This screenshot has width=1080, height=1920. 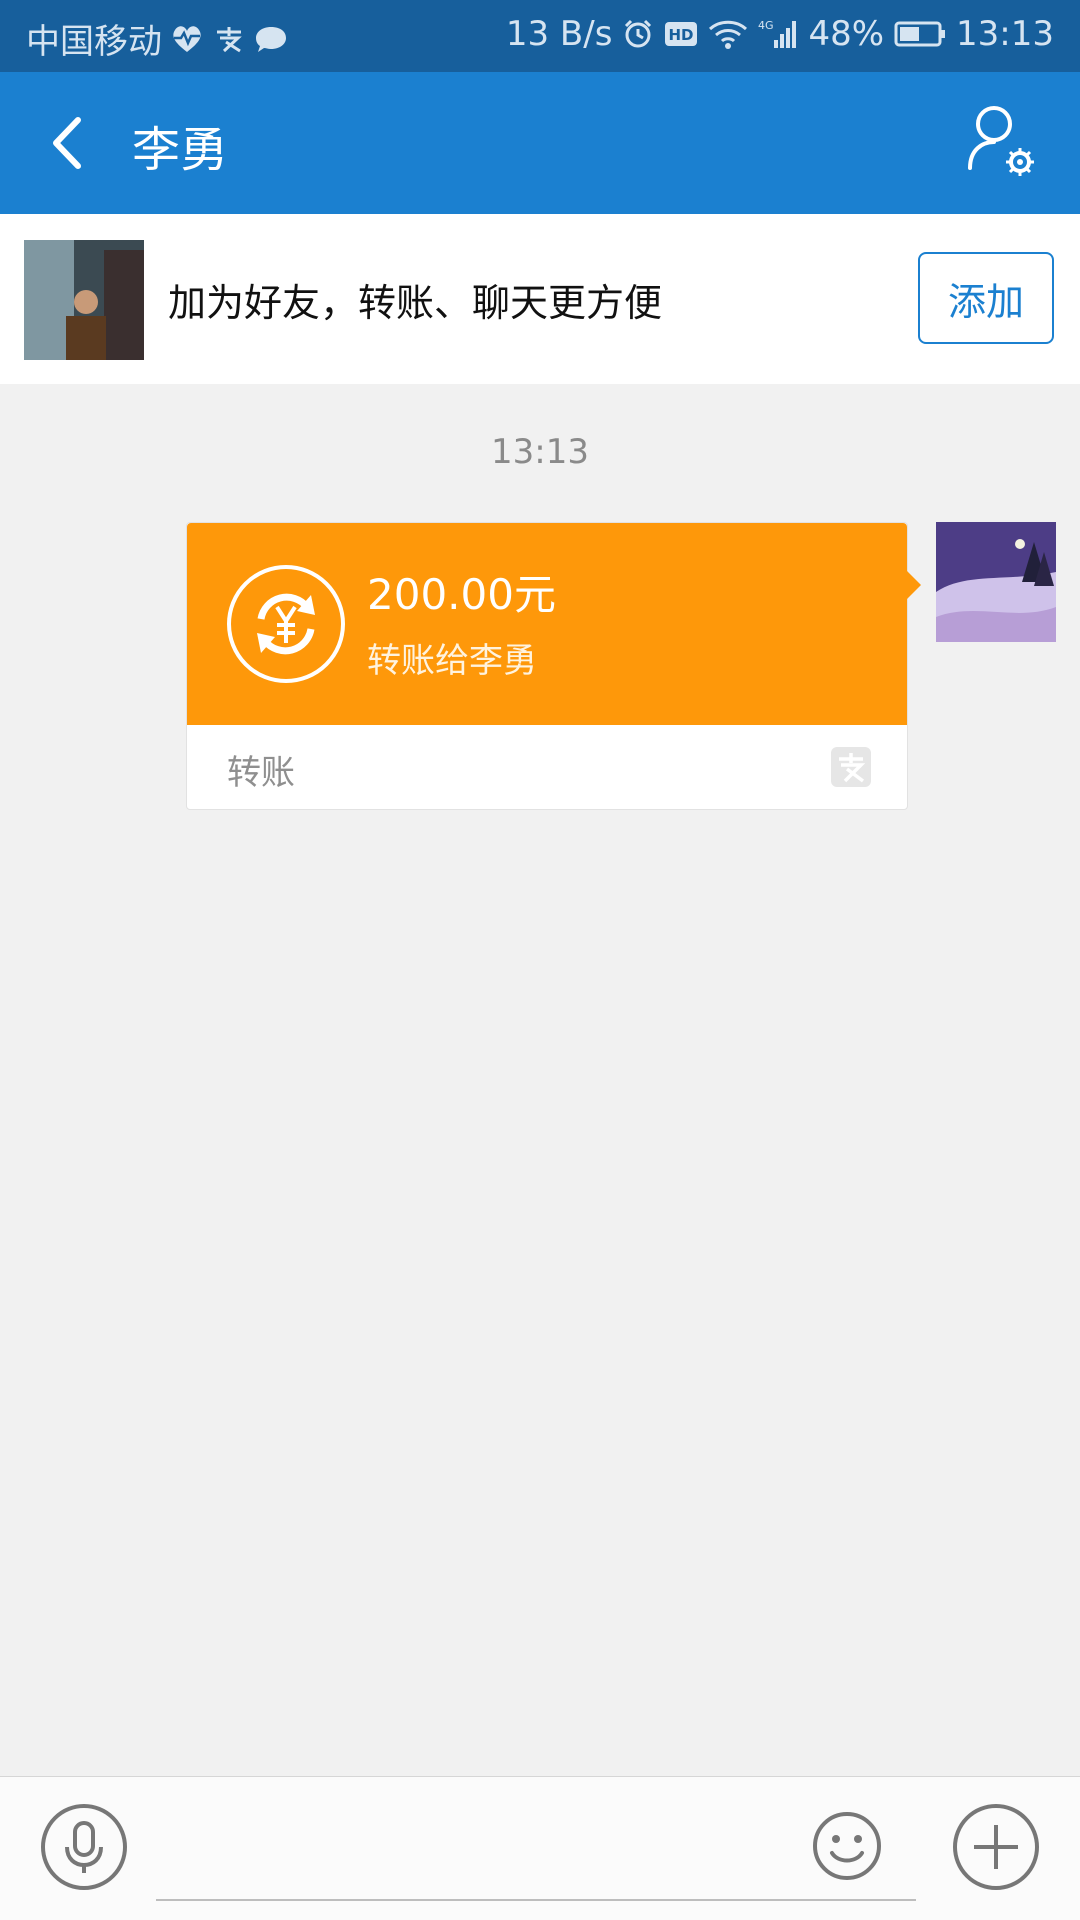 I want to click on add-friend-message: 加为好友，转账、聊天更方便, so click(x=415, y=303).